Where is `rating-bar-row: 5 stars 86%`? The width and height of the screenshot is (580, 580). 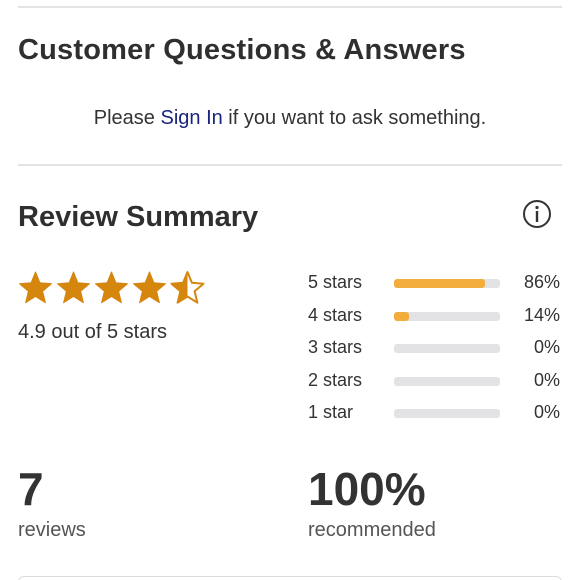
rating-bar-row: 5 stars 86% is located at coordinates (434, 283).